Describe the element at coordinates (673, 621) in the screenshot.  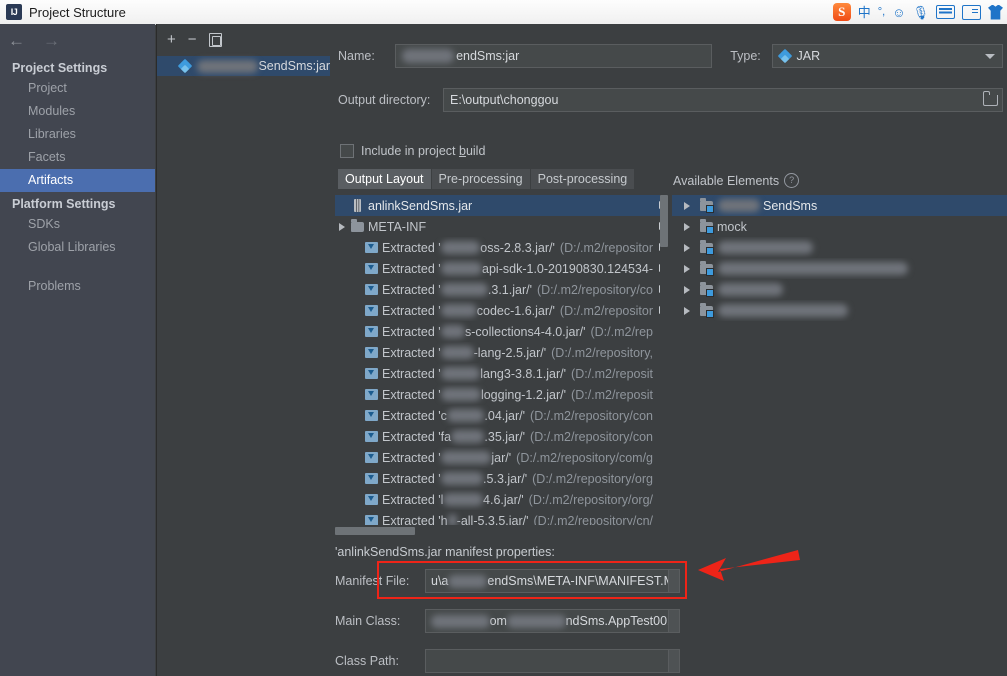
I see `main-class-browse-button` at that location.